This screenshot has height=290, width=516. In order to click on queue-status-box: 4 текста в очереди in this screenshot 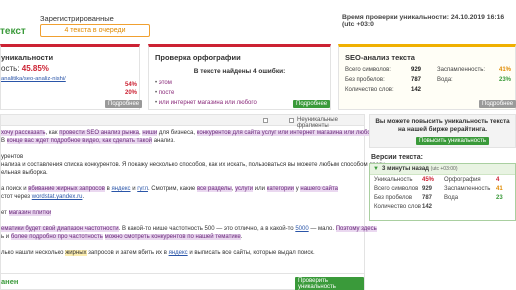, I will do `click(95, 30)`.